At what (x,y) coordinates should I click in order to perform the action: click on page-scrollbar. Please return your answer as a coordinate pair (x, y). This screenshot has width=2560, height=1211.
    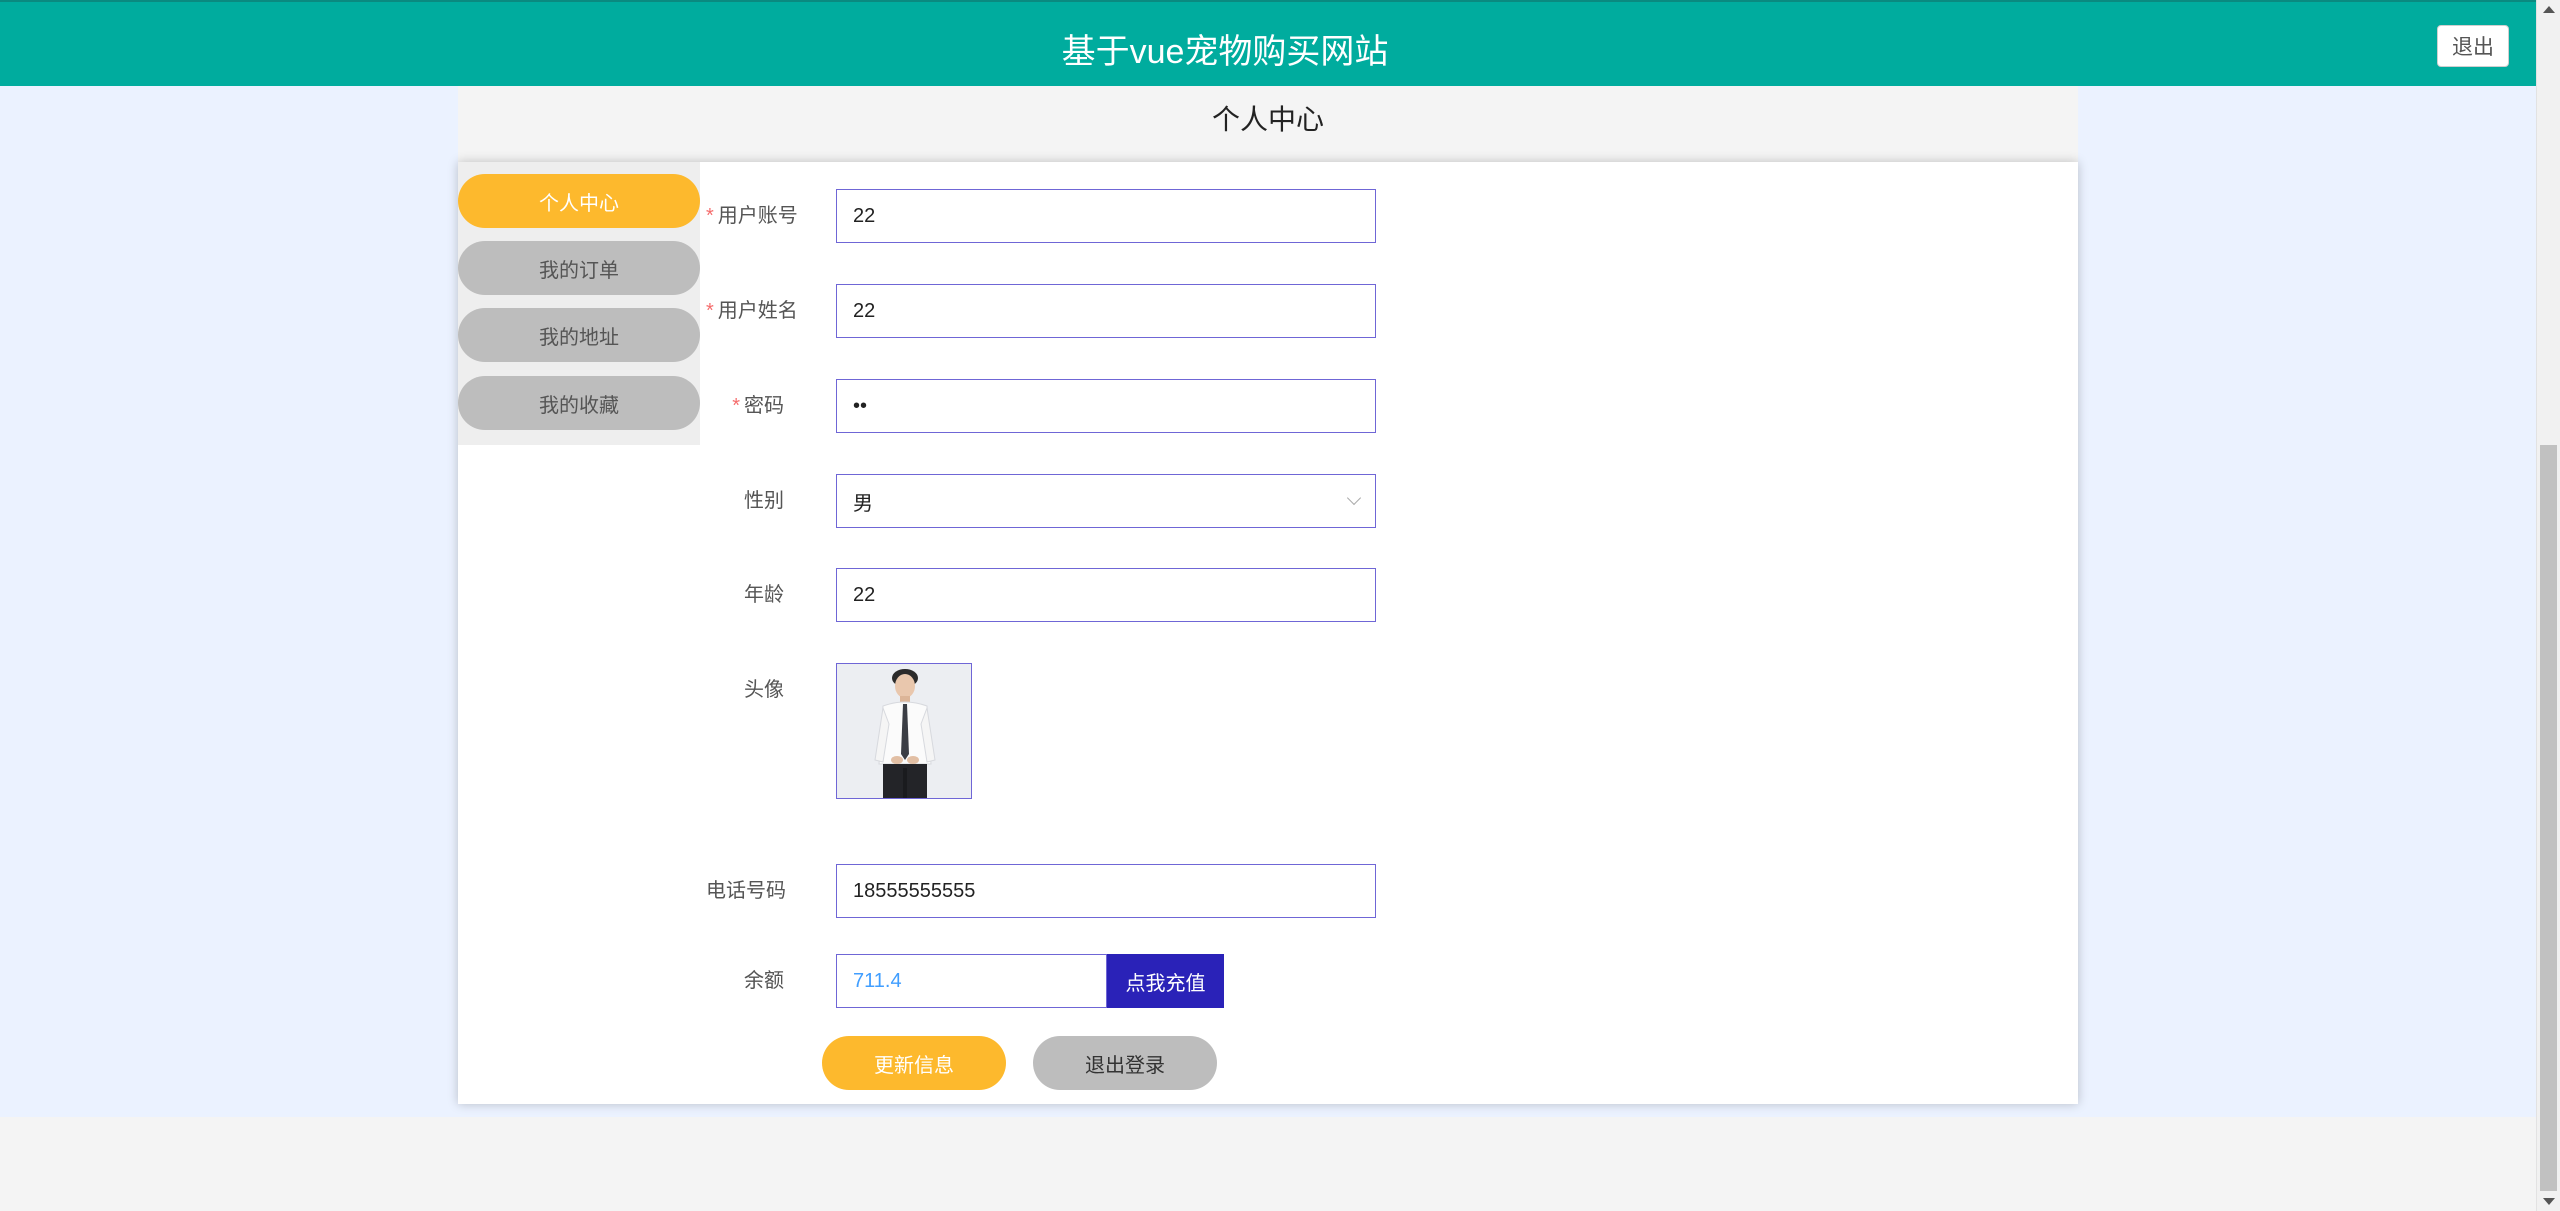
    Looking at the image, I should click on (2548, 605).